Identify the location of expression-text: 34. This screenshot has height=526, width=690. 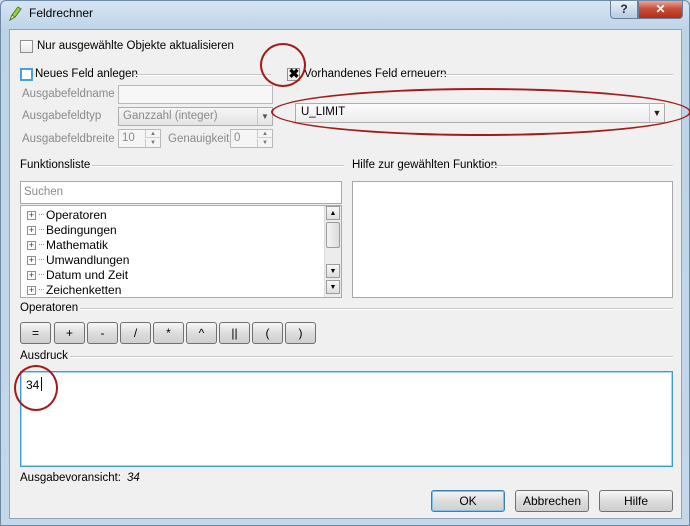
(33, 385).